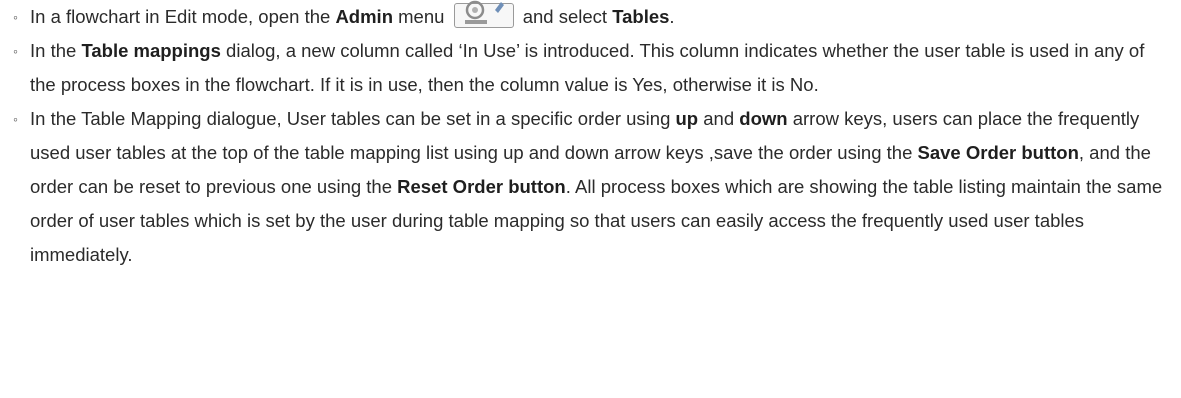 The image size is (1181, 398). What do you see at coordinates (364, 16) in the screenshot?
I see `admin-menu-label: Admin` at bounding box center [364, 16].